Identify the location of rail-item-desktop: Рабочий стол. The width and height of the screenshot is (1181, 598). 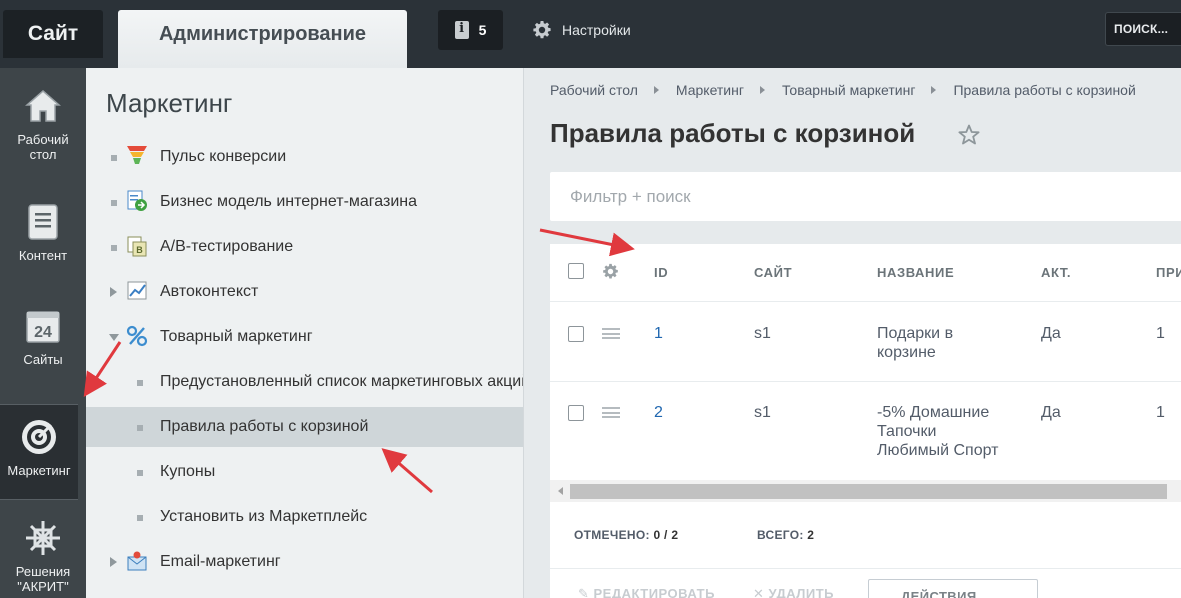
(43, 124).